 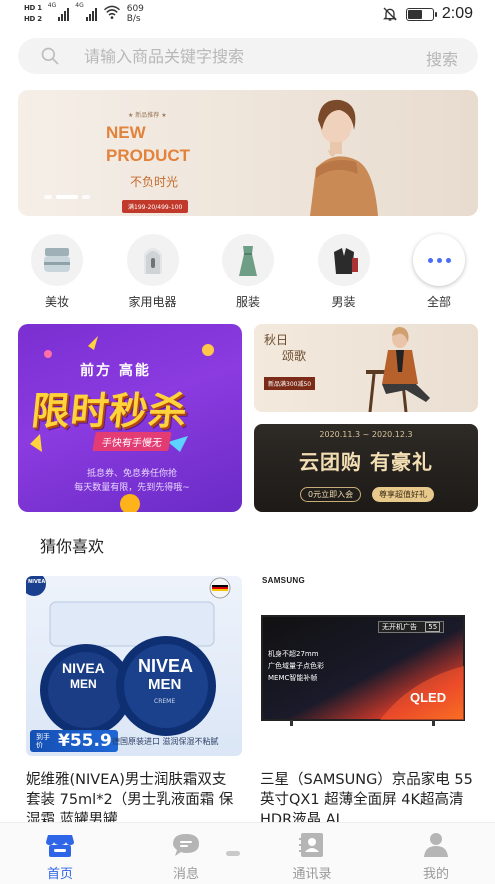 What do you see at coordinates (83, 668) in the screenshot?
I see `nivea-tin-brand-left: NIVEA` at bounding box center [83, 668].